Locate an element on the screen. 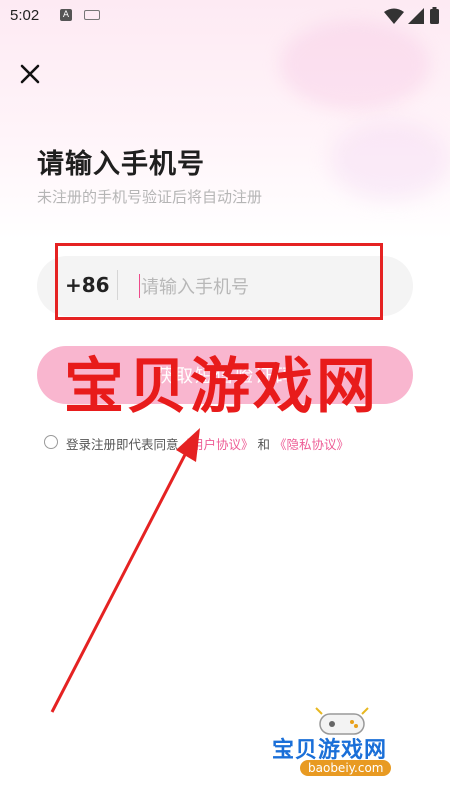  arrow-head-icon is located at coordinates (188, 445).